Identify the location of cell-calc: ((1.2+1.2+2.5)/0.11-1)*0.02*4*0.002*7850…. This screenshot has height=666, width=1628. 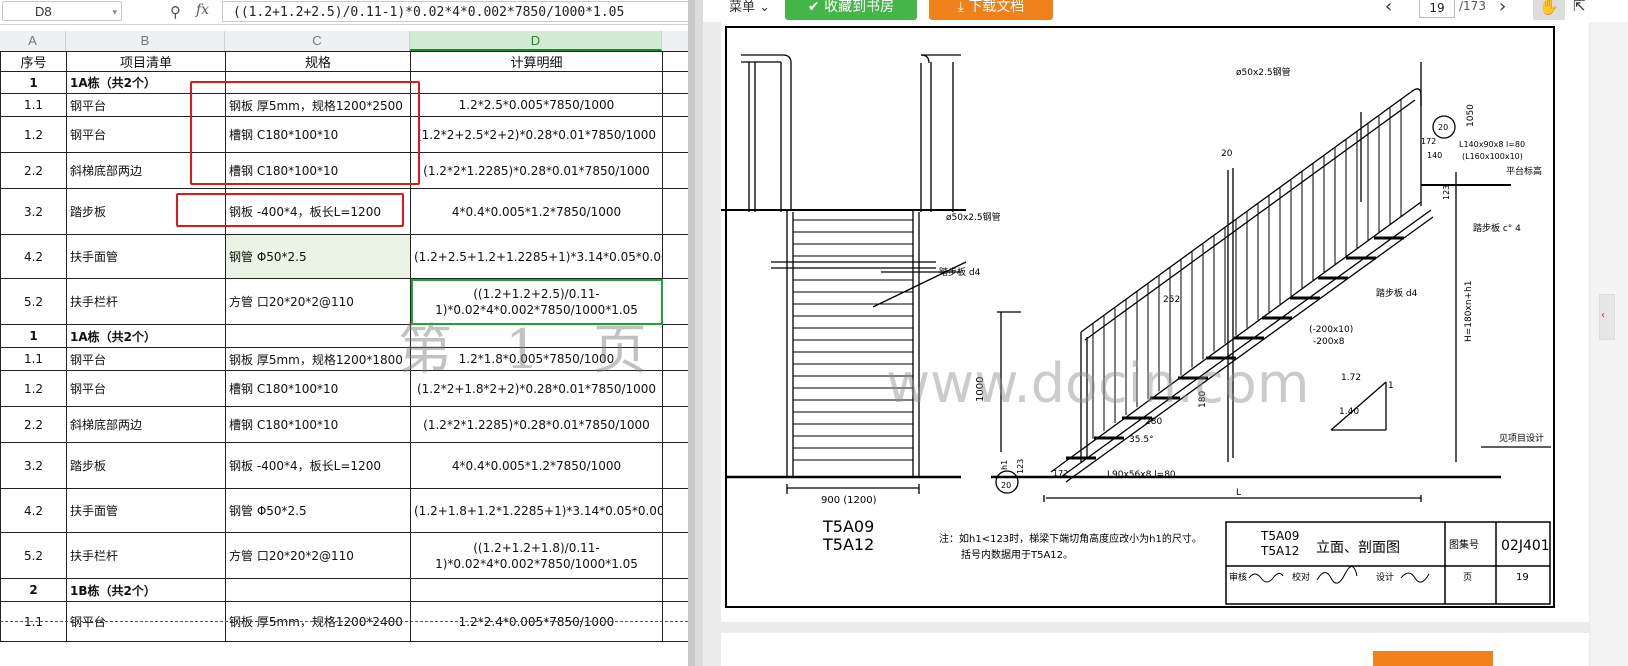
(536, 301).